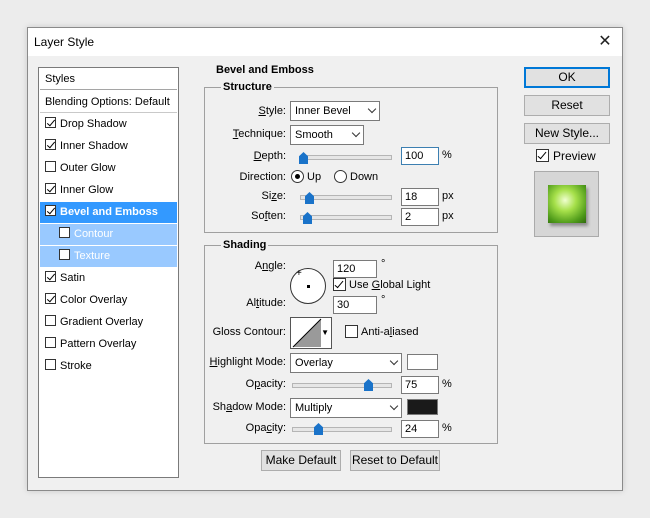  Describe the element at coordinates (265, 428) in the screenshot. I see `shadow-opacity-label: Opacity:` at that location.